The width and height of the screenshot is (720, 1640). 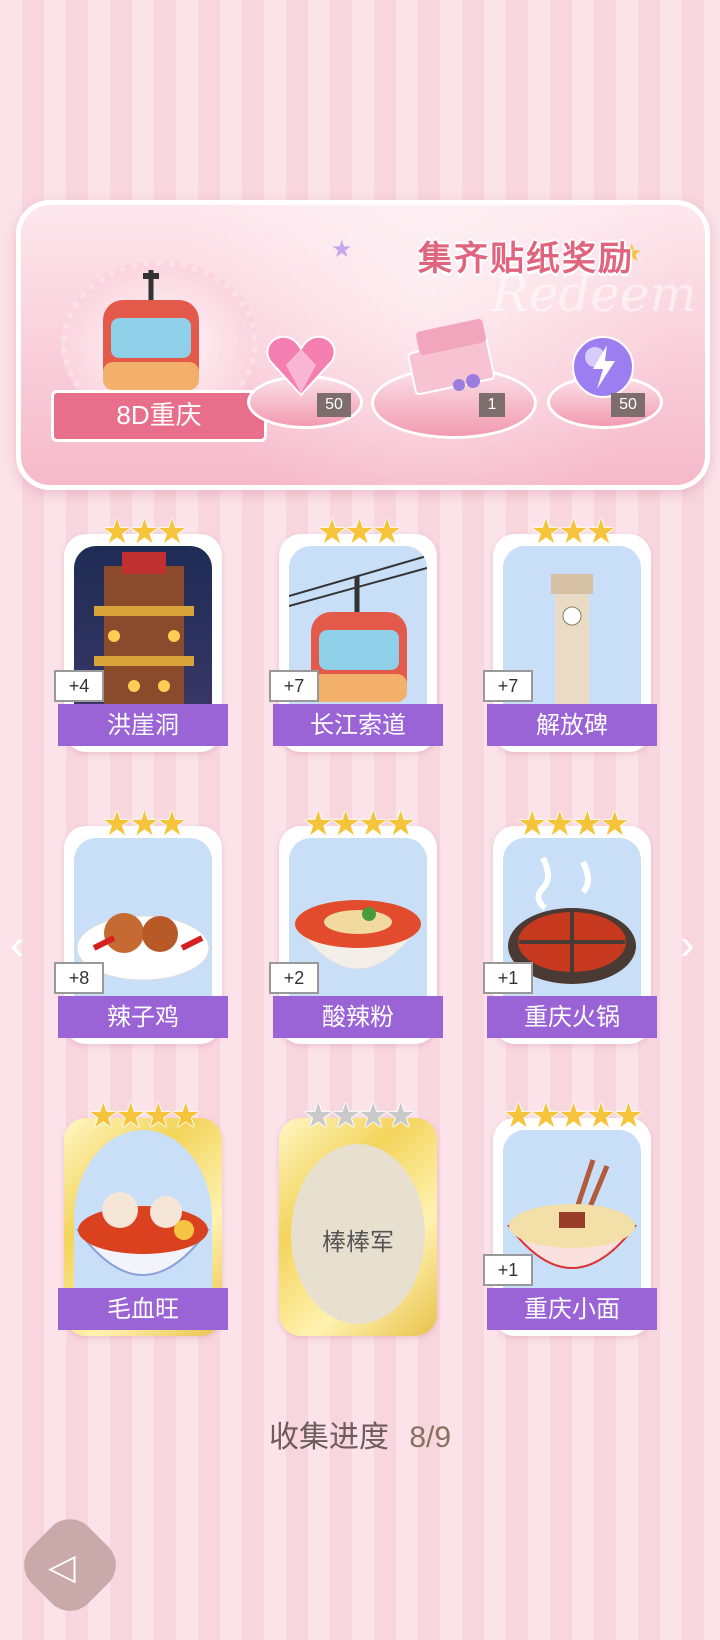 What do you see at coordinates (358, 1242) in the screenshot?
I see `card-name: 棒棒军` at bounding box center [358, 1242].